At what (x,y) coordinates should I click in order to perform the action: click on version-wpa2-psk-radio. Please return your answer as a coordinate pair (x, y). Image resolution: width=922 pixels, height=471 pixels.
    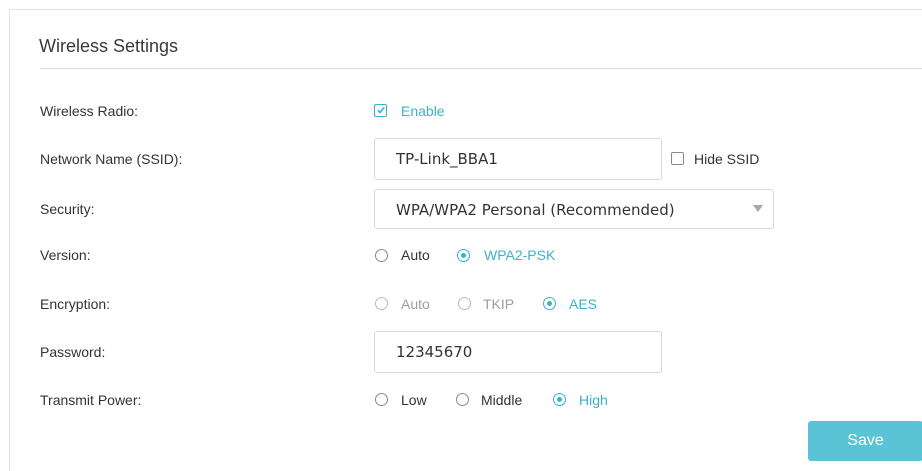
    Looking at the image, I should click on (463, 255).